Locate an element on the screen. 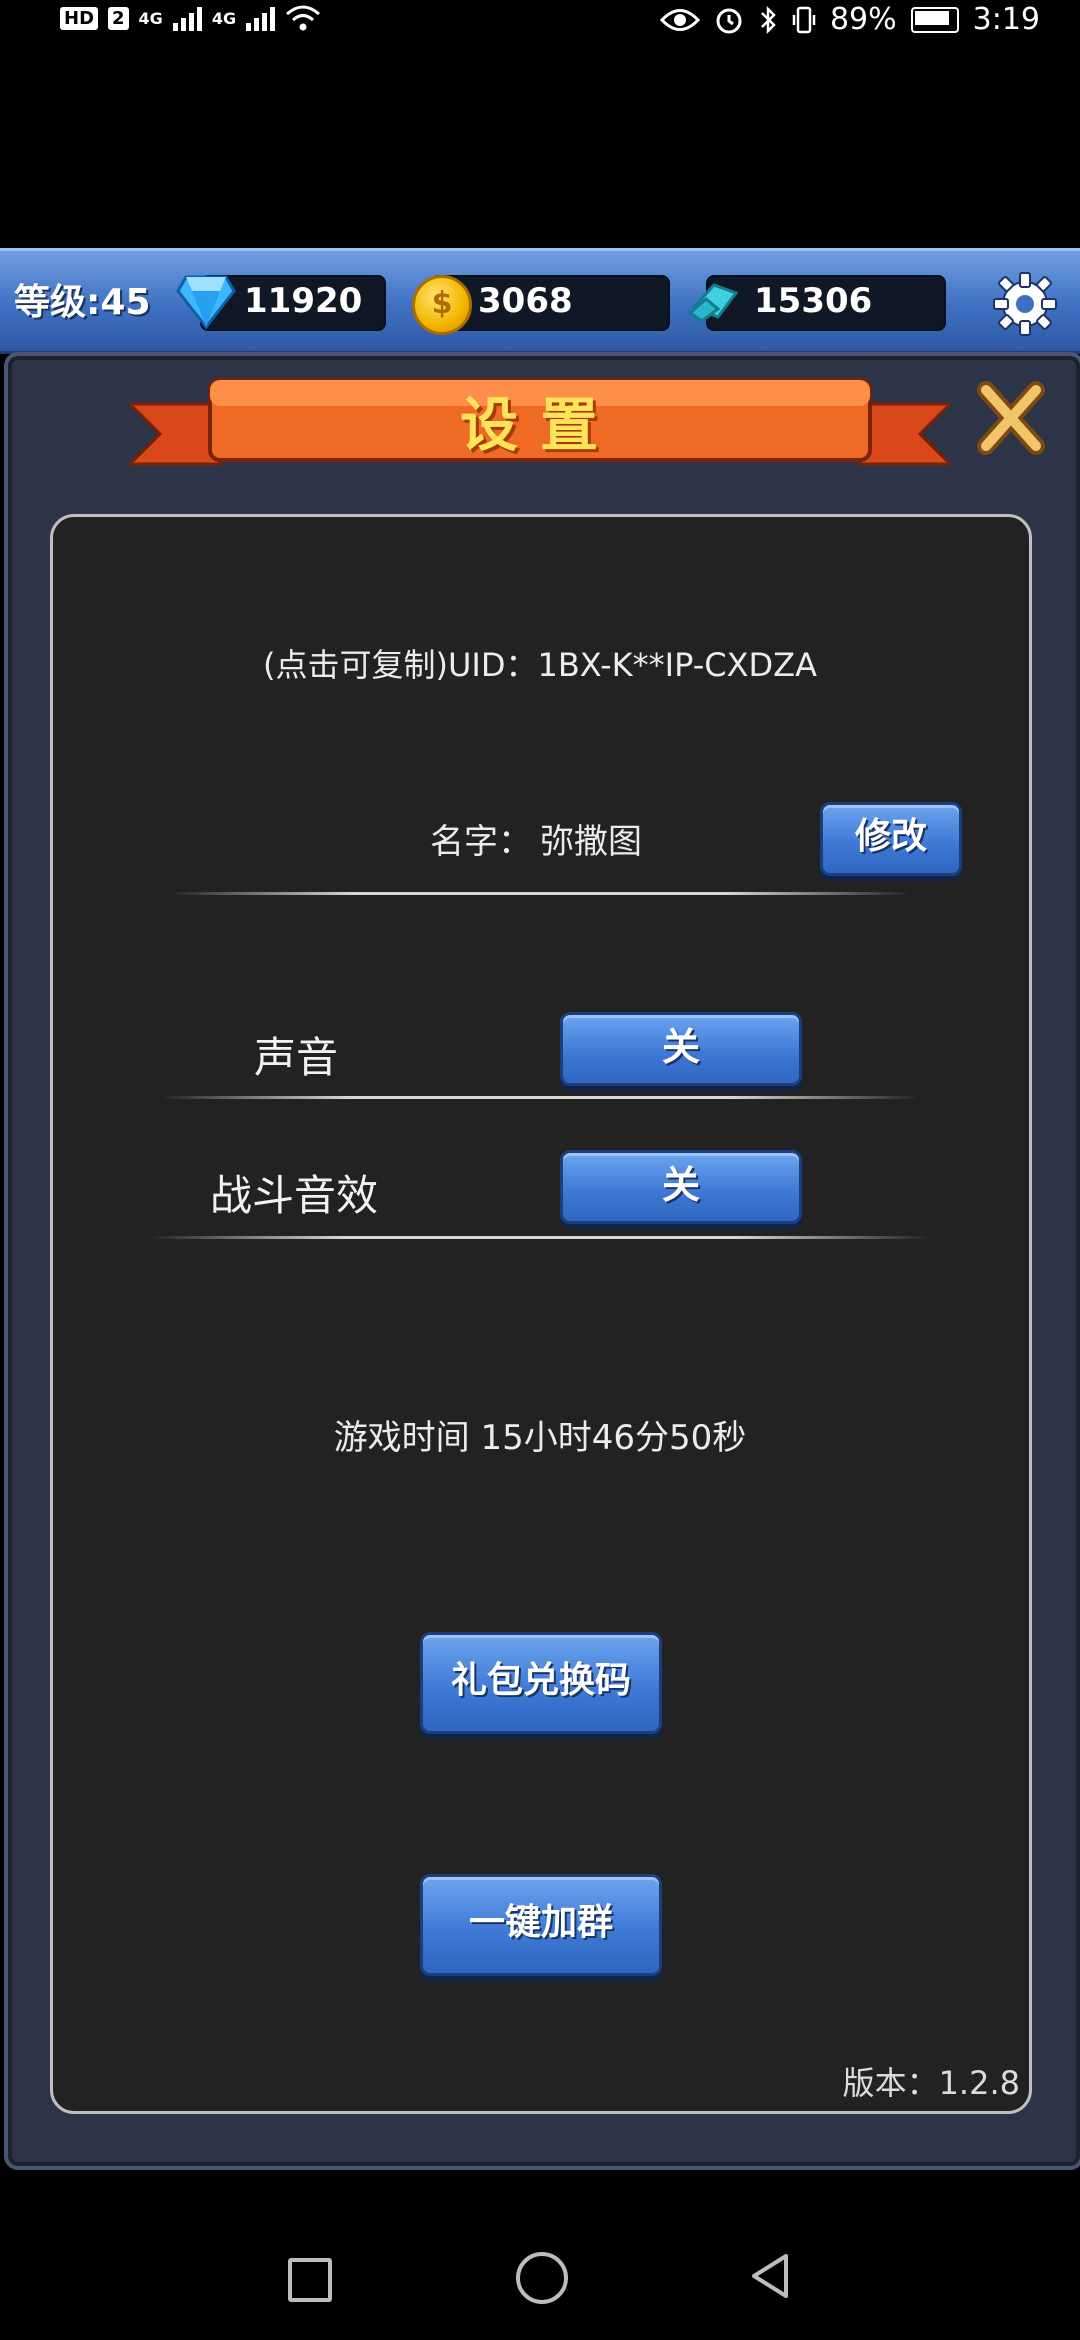  network-type-2: 4G is located at coordinates (224, 18).